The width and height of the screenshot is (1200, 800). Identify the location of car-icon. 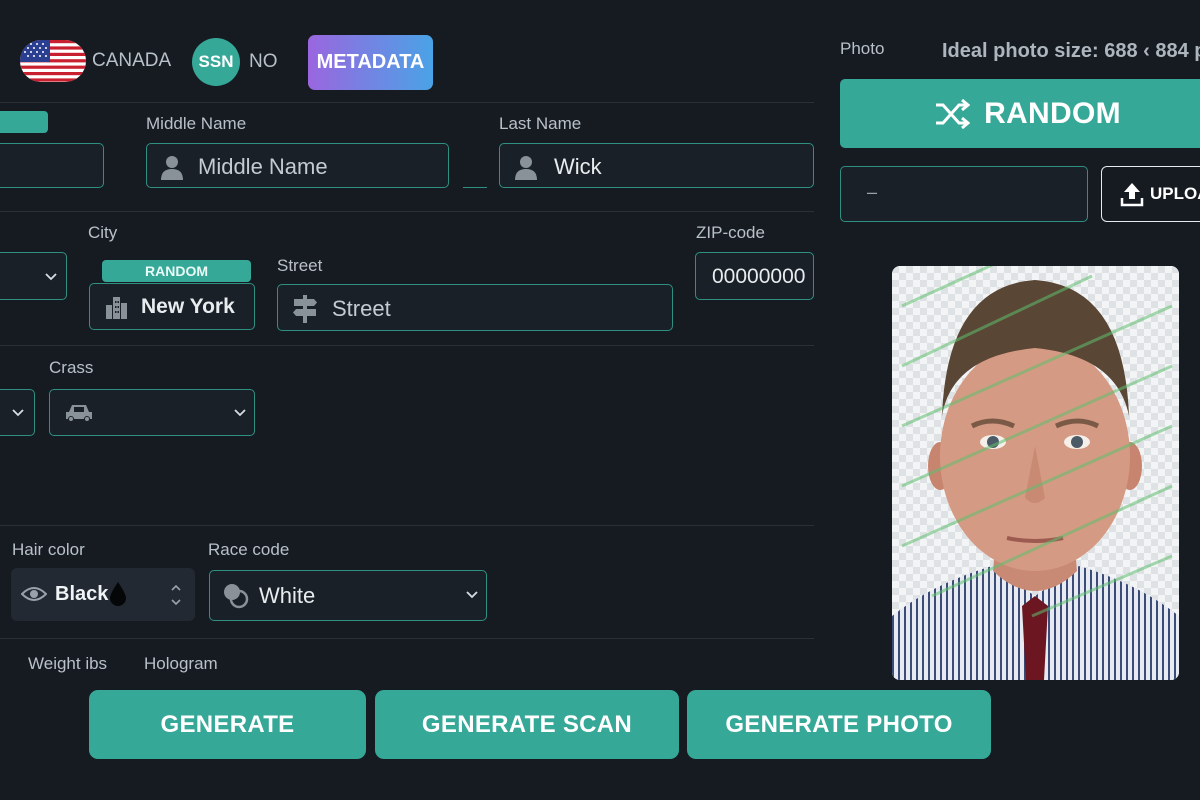
(79, 413).